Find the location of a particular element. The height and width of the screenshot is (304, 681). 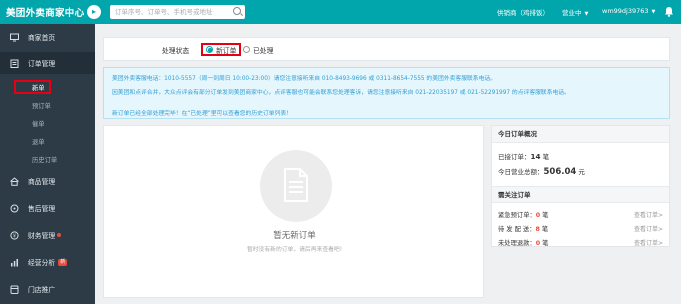

sidebar-item-home: 商家首页 is located at coordinates (47, 37).